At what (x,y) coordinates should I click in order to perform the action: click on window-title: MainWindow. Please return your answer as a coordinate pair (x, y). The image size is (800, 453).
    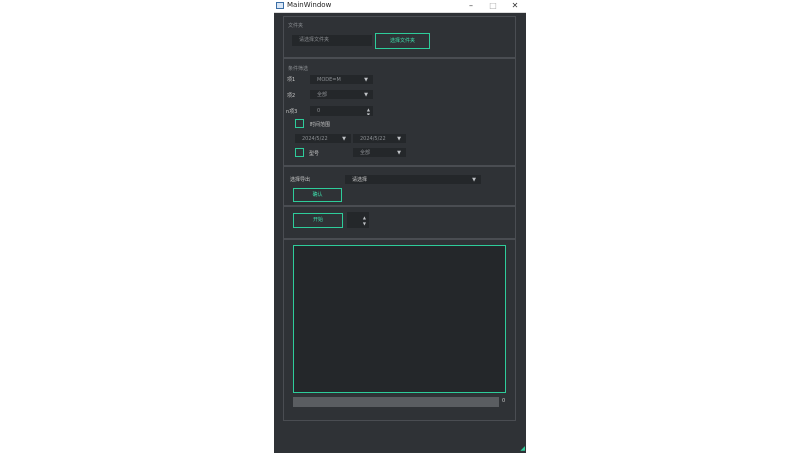
    Looking at the image, I should click on (309, 5).